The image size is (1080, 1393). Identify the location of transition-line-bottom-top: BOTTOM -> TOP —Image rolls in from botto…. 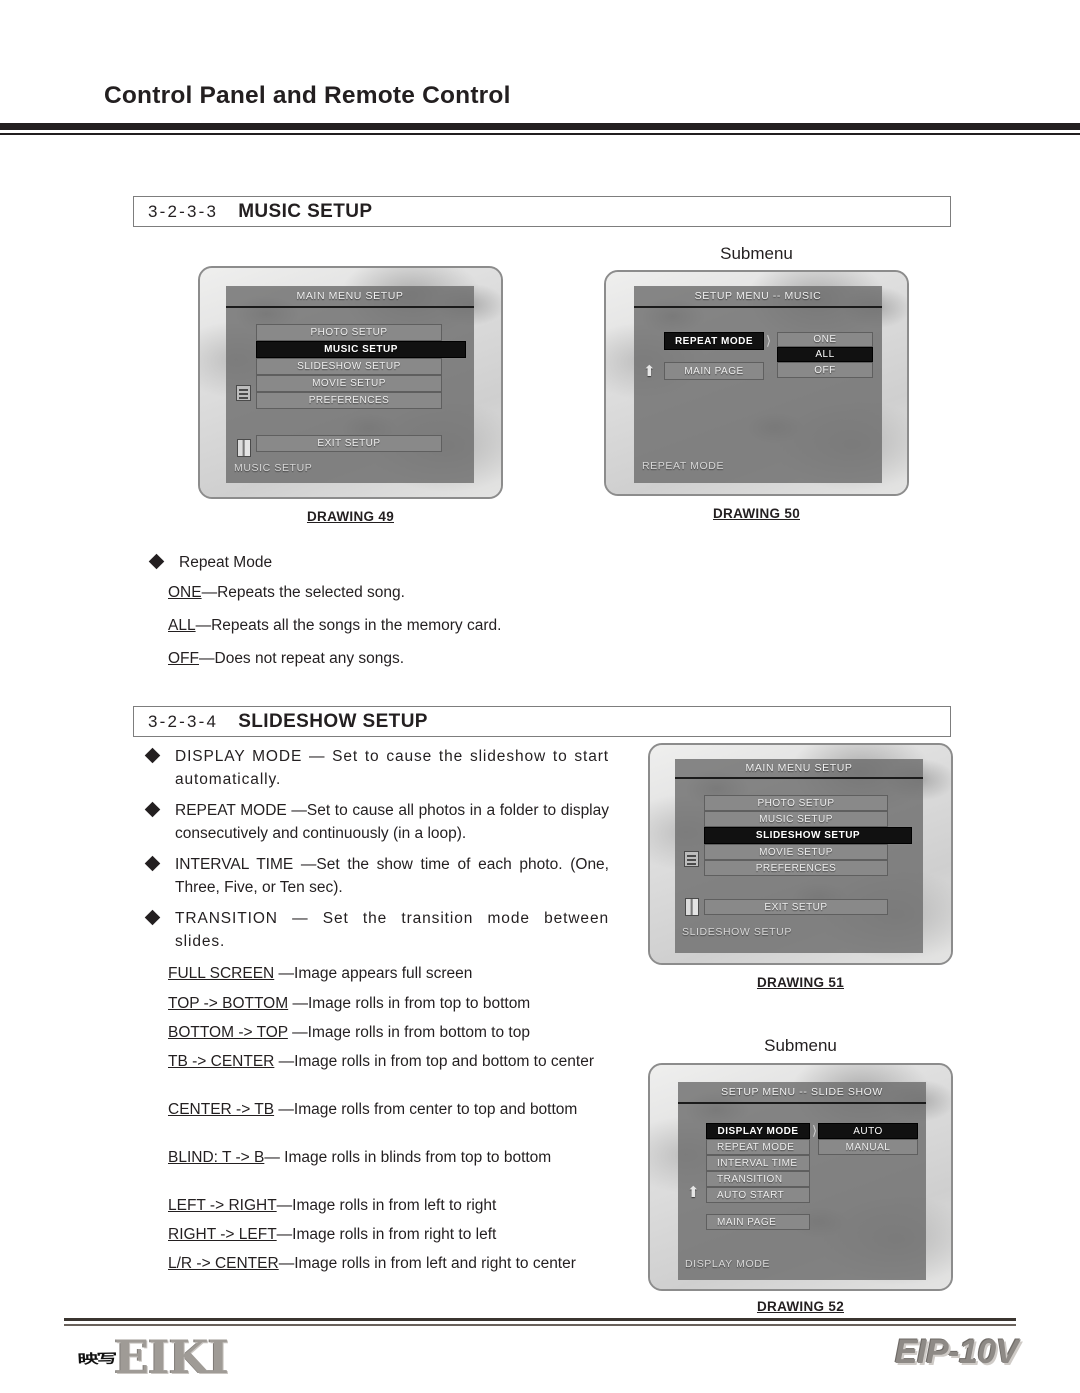
(394, 1032).